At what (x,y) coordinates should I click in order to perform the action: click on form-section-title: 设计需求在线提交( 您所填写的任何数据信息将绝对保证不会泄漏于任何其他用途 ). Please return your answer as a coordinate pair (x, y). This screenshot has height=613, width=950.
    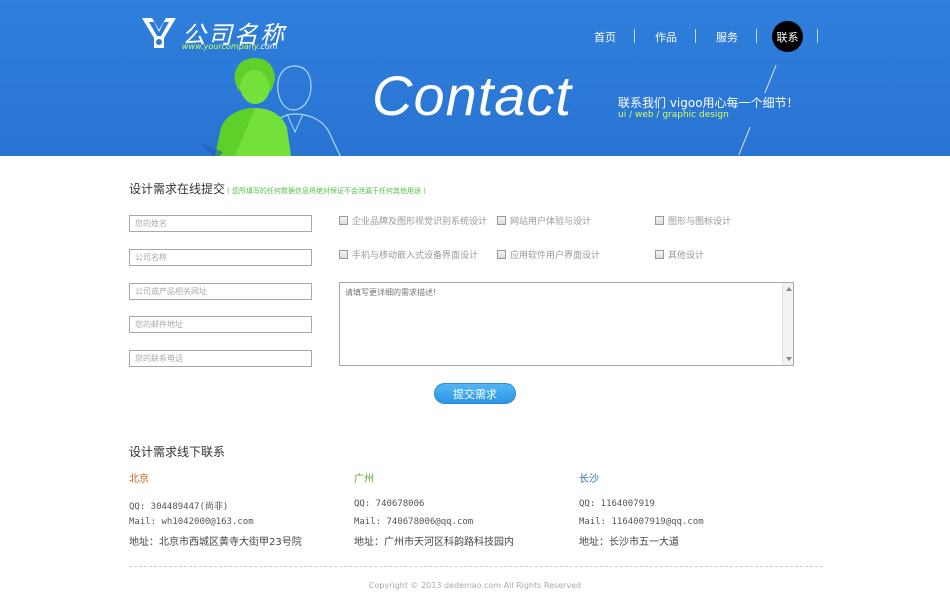
    Looking at the image, I should click on (277, 189).